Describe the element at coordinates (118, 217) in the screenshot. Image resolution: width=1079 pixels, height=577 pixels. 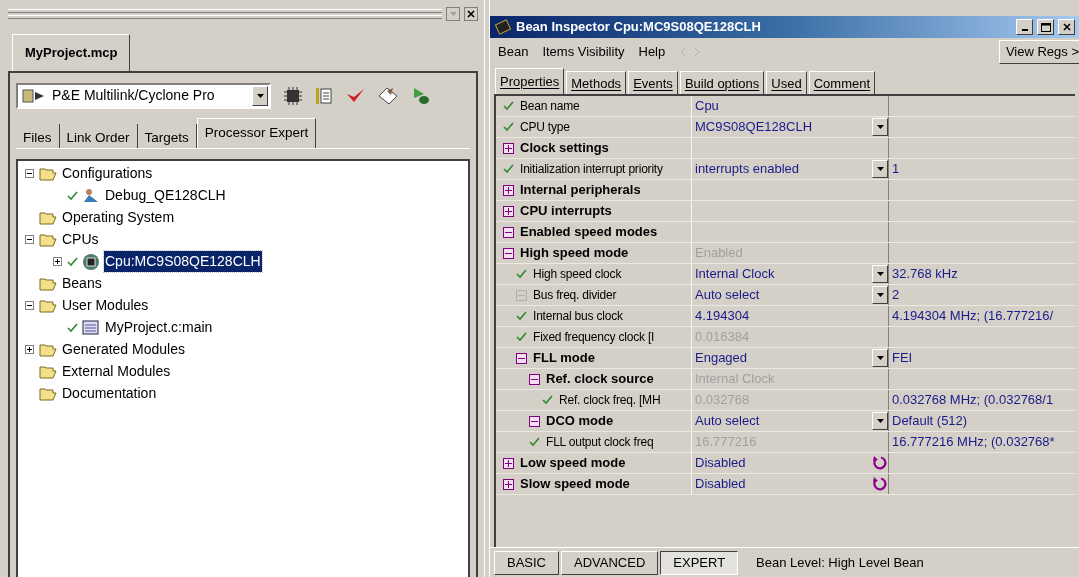
I see `tree-item: Operating System` at that location.